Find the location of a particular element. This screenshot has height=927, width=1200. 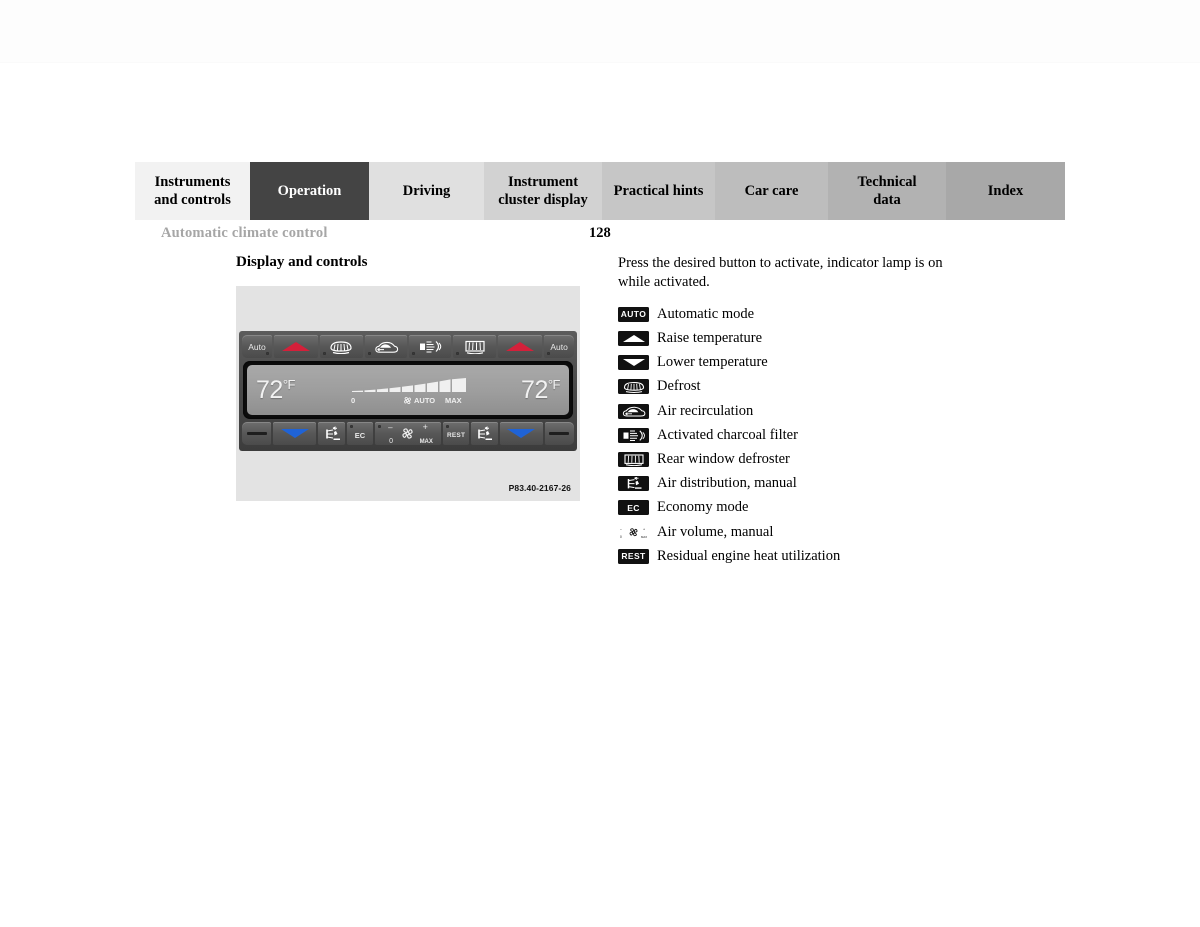

running-head: Automatic climate control is located at coordinates (244, 233).